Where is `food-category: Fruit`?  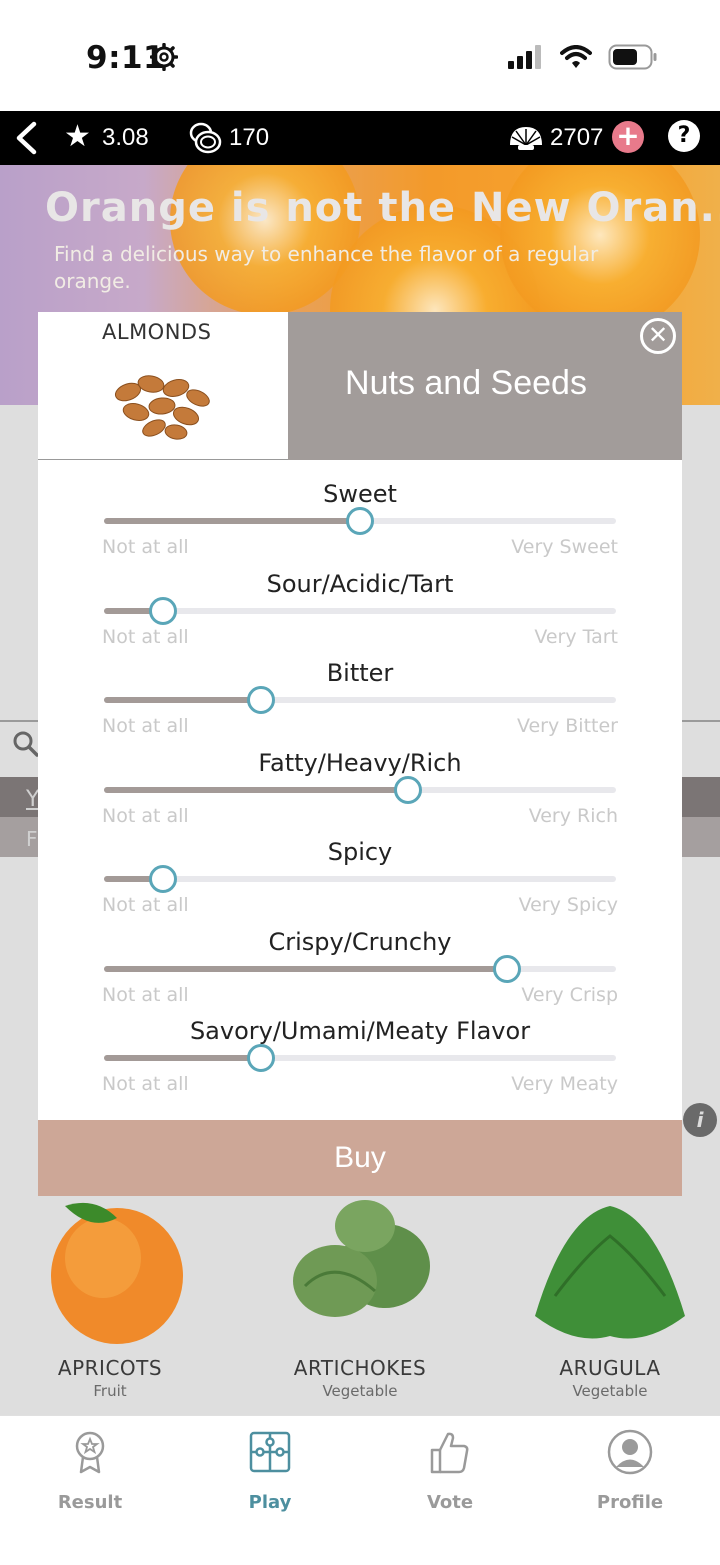 food-category: Fruit is located at coordinates (110, 1391).